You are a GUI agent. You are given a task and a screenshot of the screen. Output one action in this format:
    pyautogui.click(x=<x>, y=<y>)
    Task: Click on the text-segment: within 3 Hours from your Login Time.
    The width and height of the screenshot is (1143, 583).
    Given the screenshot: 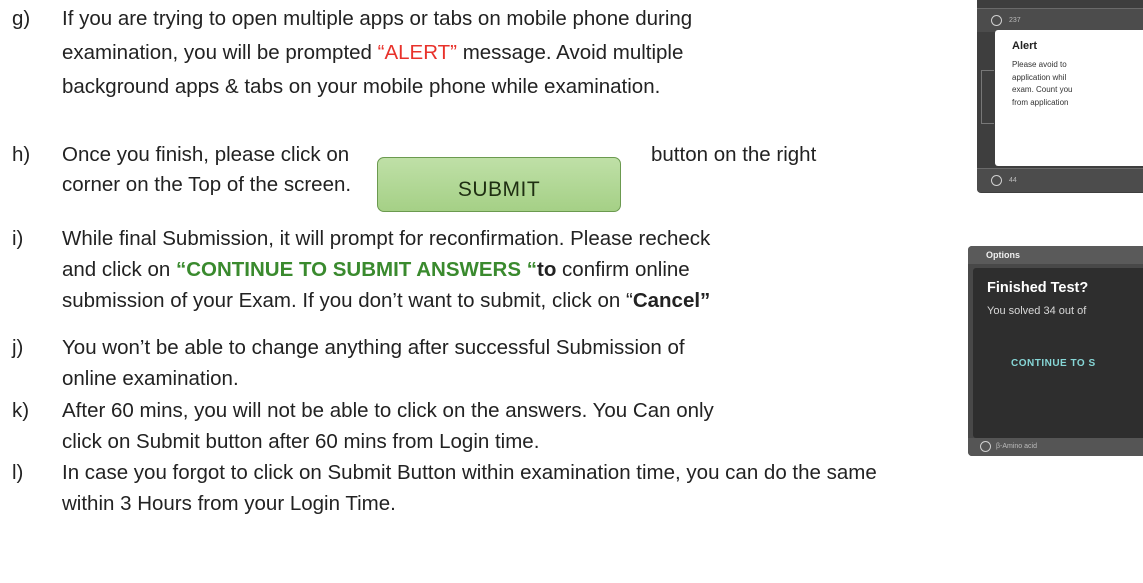 What is the action you would take?
    pyautogui.click(x=229, y=503)
    